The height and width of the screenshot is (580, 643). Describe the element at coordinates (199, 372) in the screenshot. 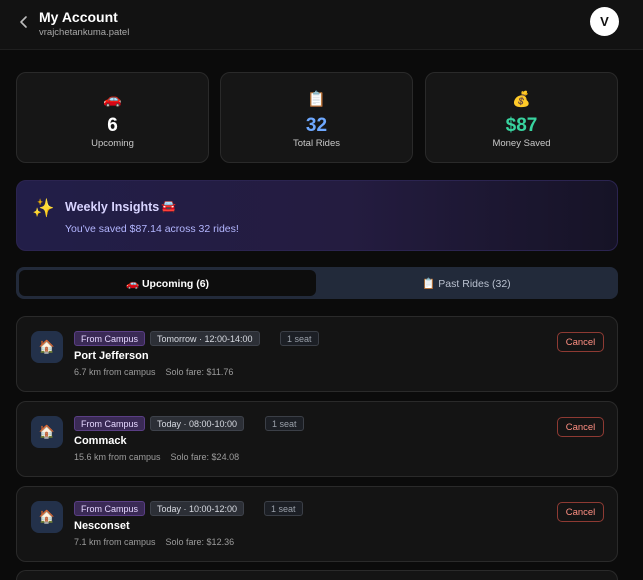

I see `ride-fare: Solo fare: $11.76` at that location.